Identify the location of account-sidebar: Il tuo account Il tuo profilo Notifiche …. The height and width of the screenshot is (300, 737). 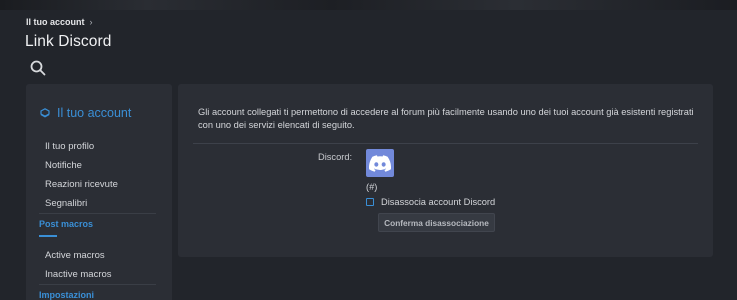
(99, 192).